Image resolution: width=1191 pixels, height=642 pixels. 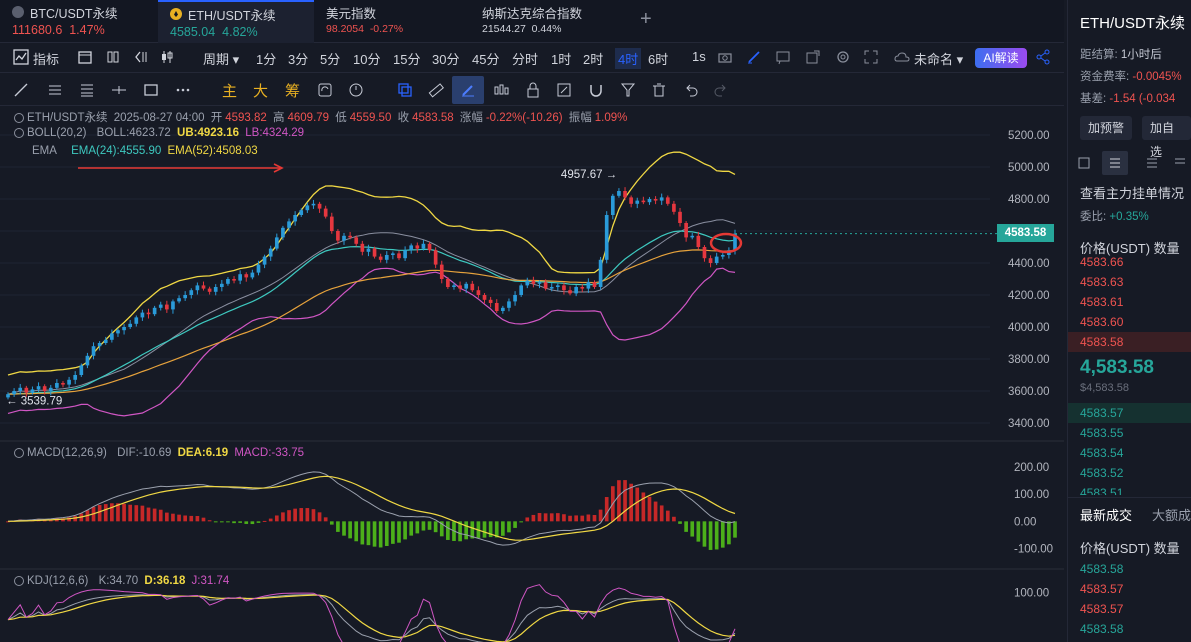 I want to click on interval-0: 1分, so click(x=266, y=58).